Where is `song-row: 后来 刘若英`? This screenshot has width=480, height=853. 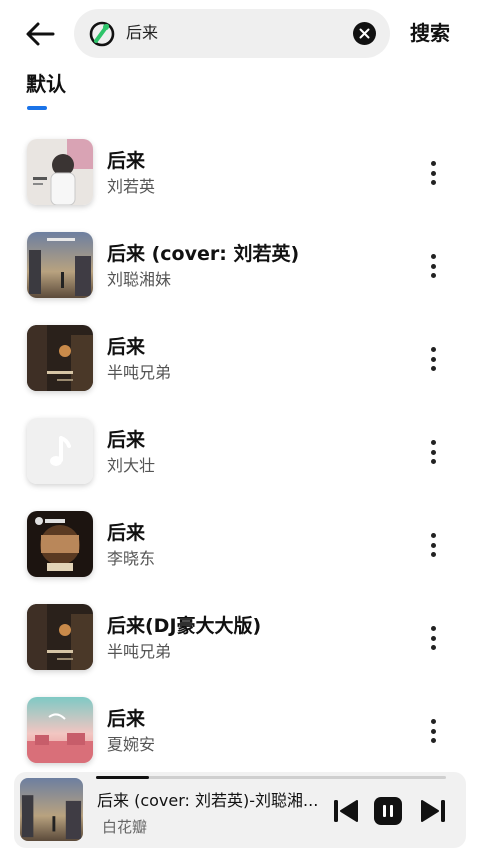 song-row: 后来 刘若英 is located at coordinates (240, 173).